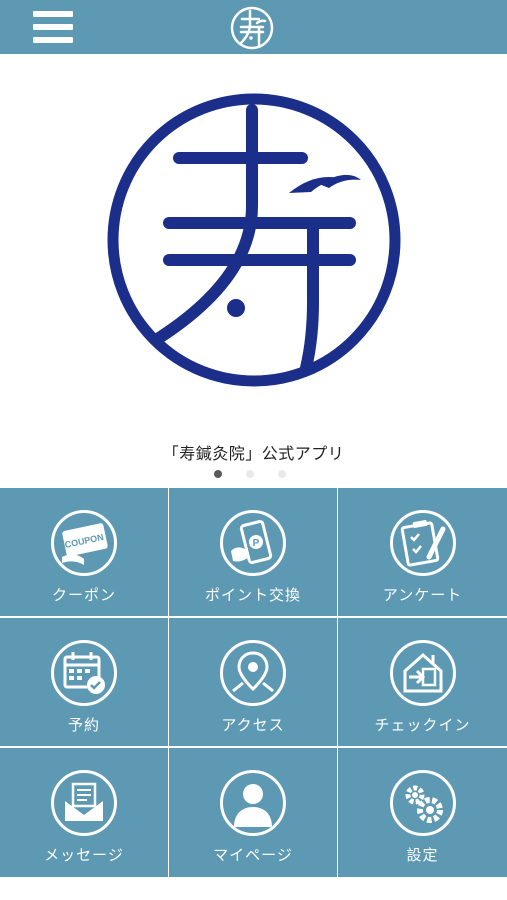 Image resolution: width=507 pixels, height=900 pixels. Describe the element at coordinates (253, 453) in the screenshot. I see `app-caption: 「寿鍼灸院」公式アプリ` at that location.